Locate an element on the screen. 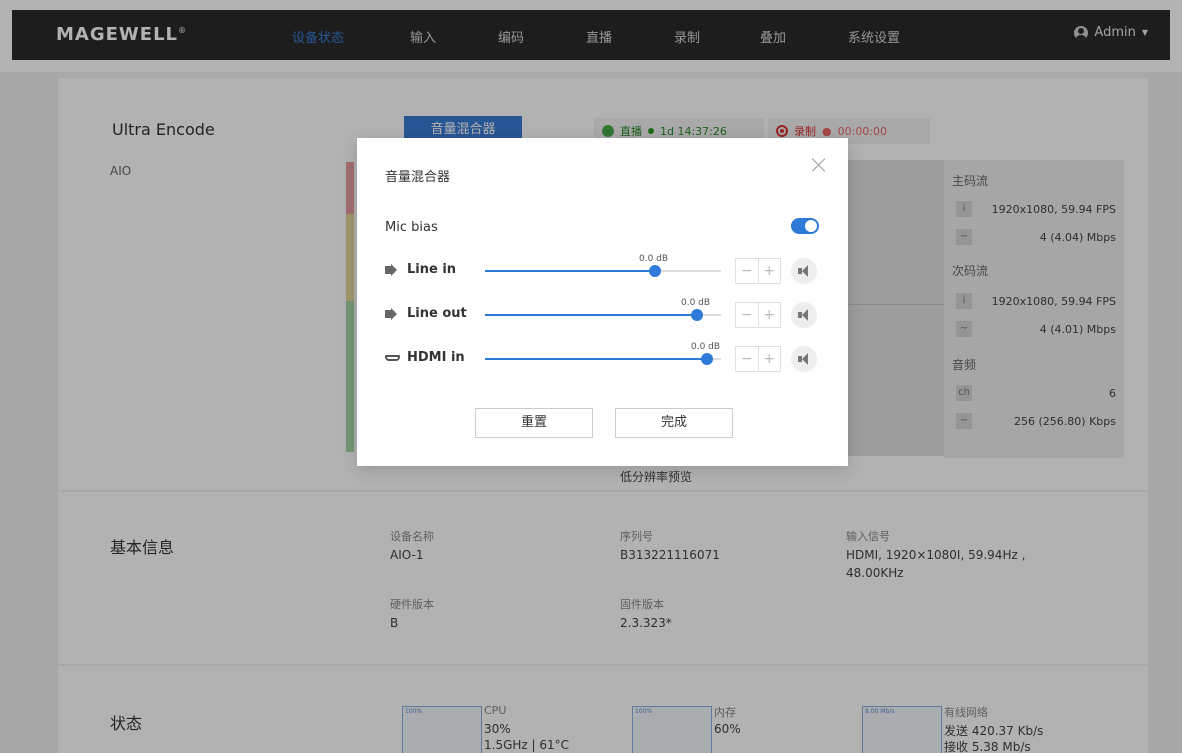 The height and width of the screenshot is (753, 1182). mic-bias-label: Mic bias is located at coordinates (411, 227).